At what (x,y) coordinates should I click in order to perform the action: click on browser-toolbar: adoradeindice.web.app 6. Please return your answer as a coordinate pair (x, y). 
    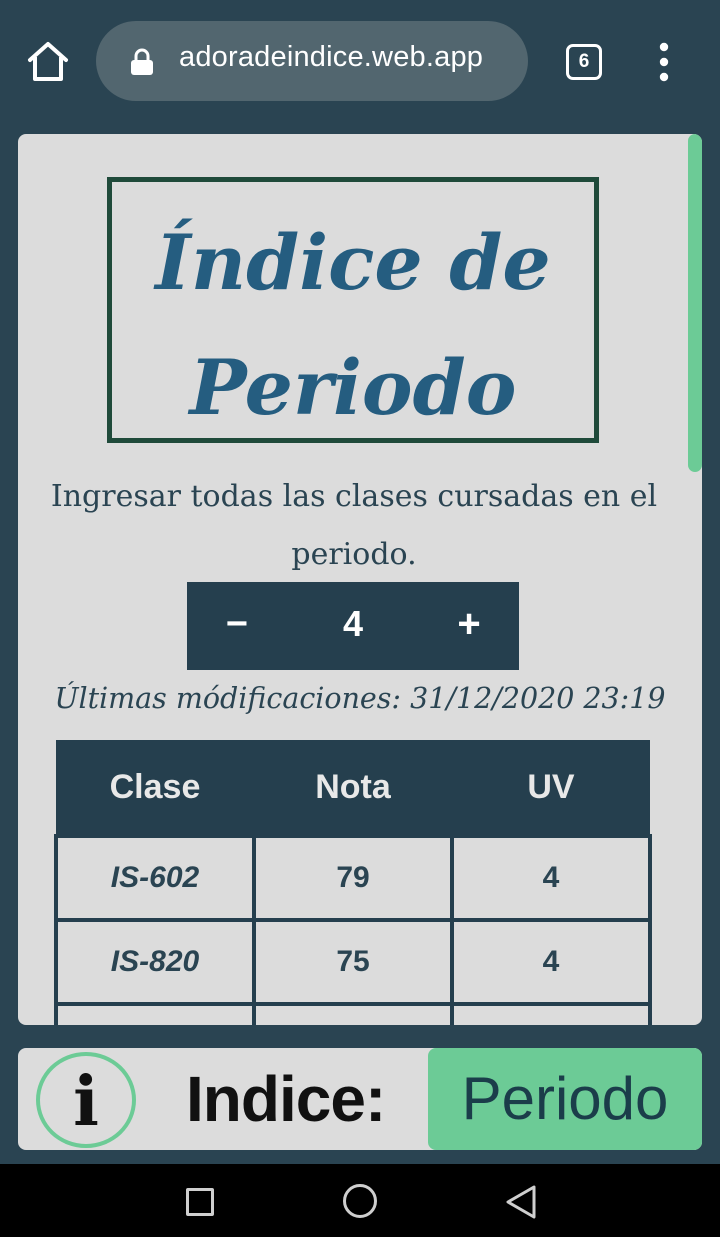
    Looking at the image, I should click on (360, 61).